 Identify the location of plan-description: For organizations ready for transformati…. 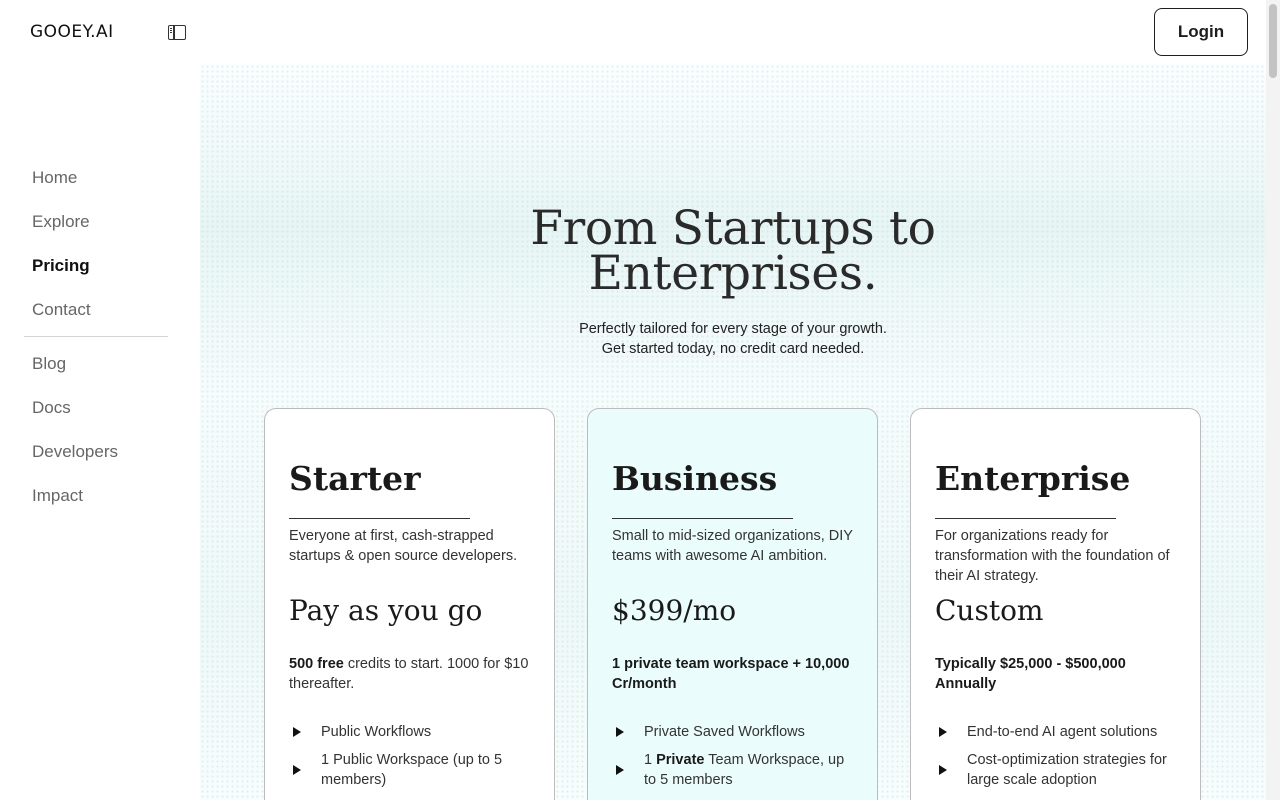
(1052, 556).